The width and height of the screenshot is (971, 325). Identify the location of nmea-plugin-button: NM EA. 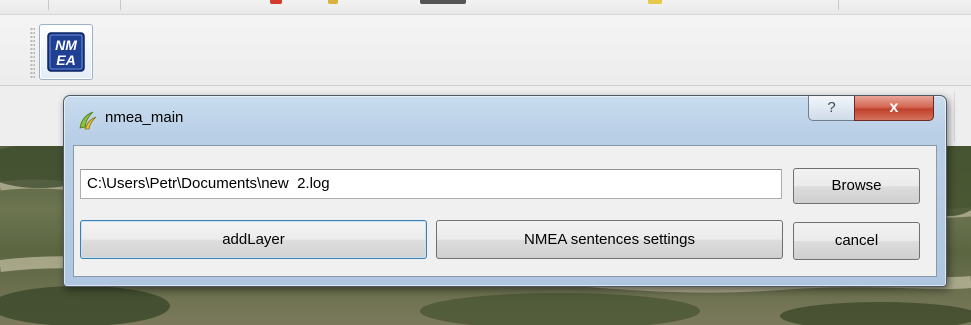
(66, 52).